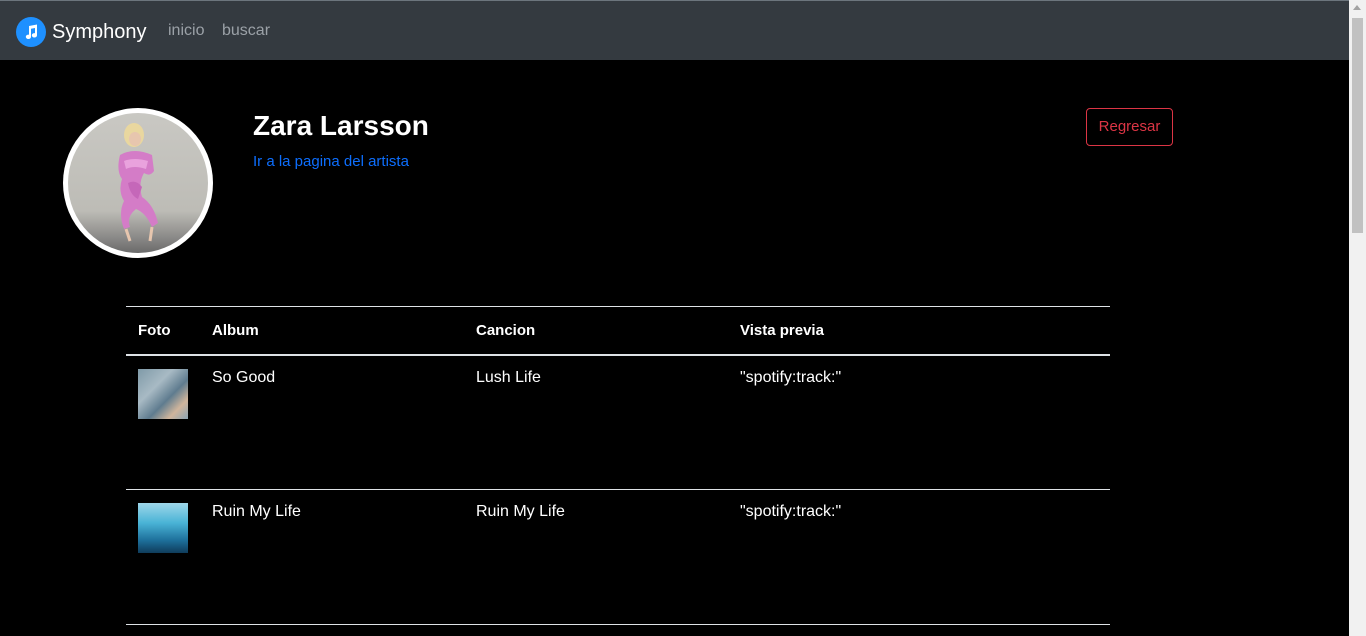 The image size is (1366, 636). I want to click on back-button: Regresar, so click(1129, 127).